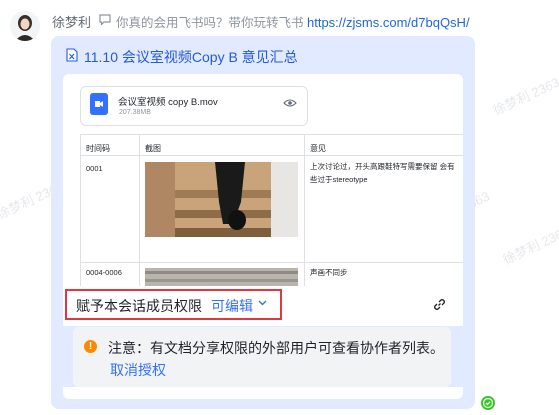  Describe the element at coordinates (488, 403) in the screenshot. I see `read-status-icon` at that location.